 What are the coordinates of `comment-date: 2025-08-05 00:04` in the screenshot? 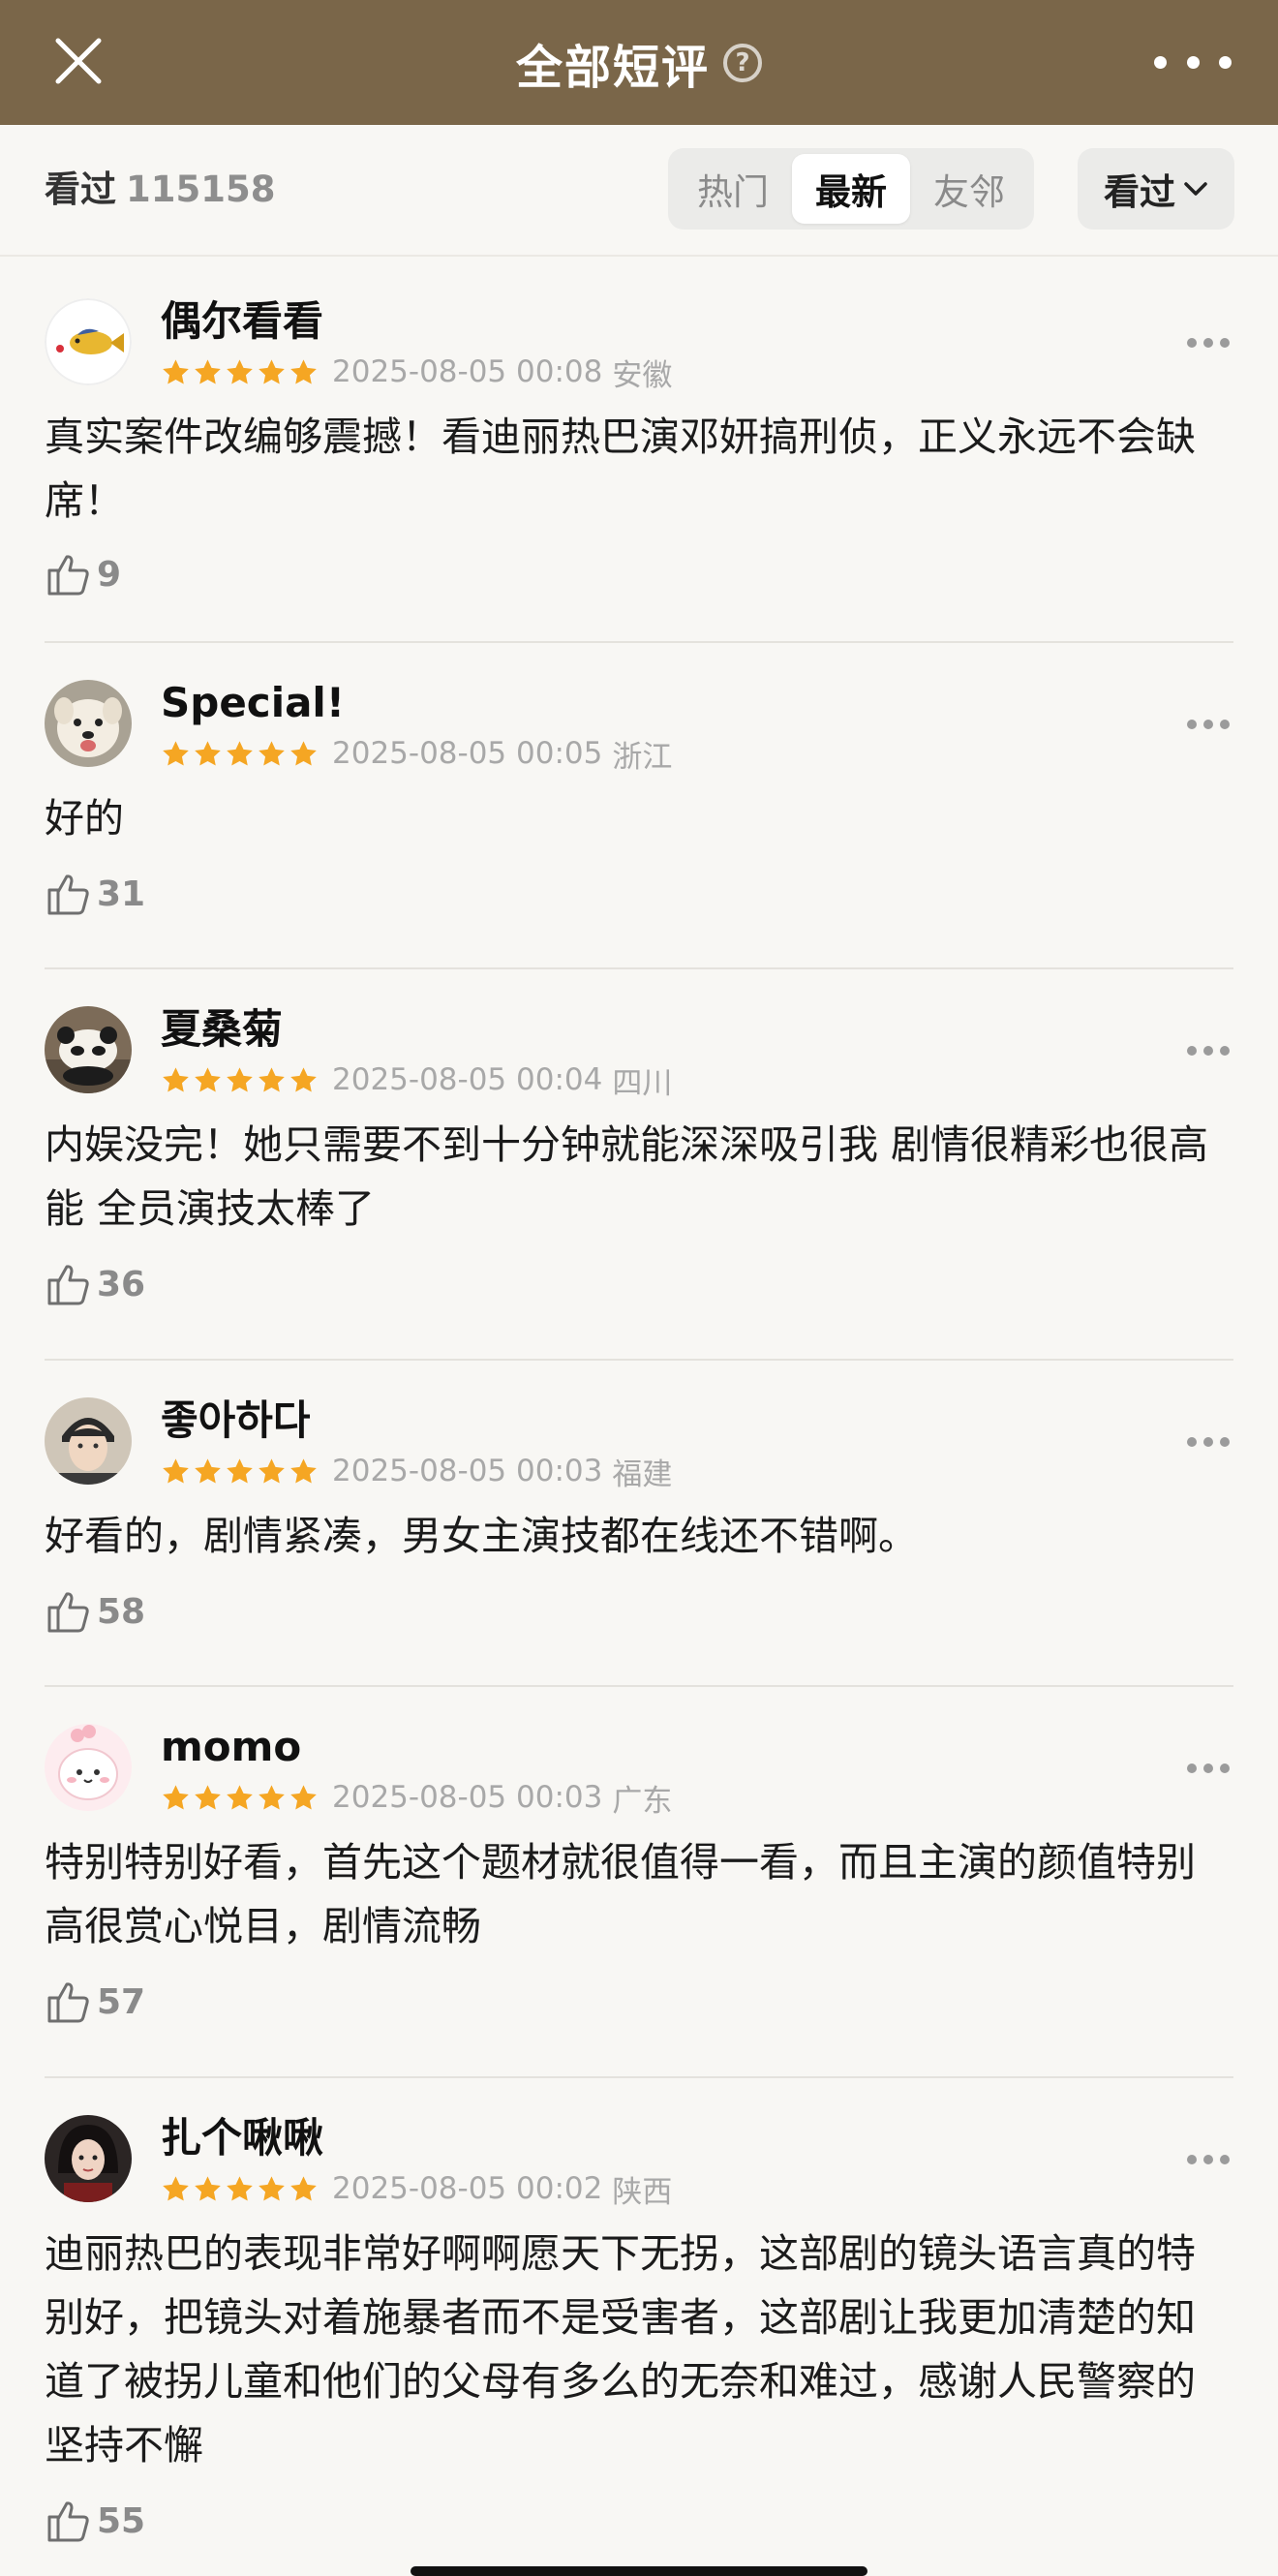 It's located at (467, 1079).